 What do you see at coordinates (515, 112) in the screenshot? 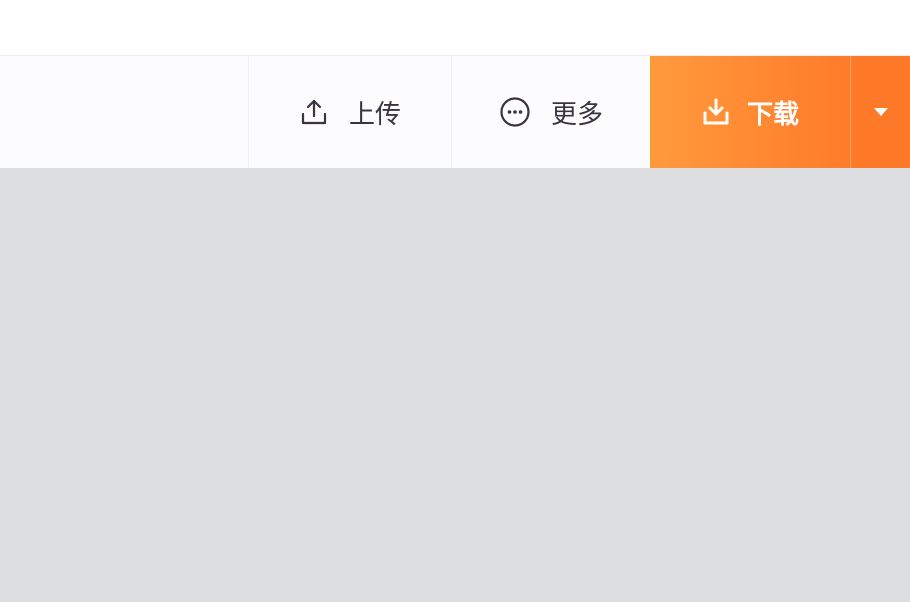
I see `more-circle-icon` at bounding box center [515, 112].